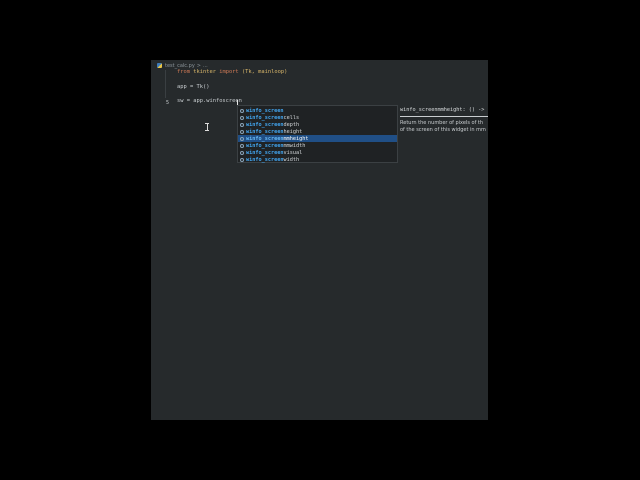  I want to click on completion-rest: height, so click(293, 131).